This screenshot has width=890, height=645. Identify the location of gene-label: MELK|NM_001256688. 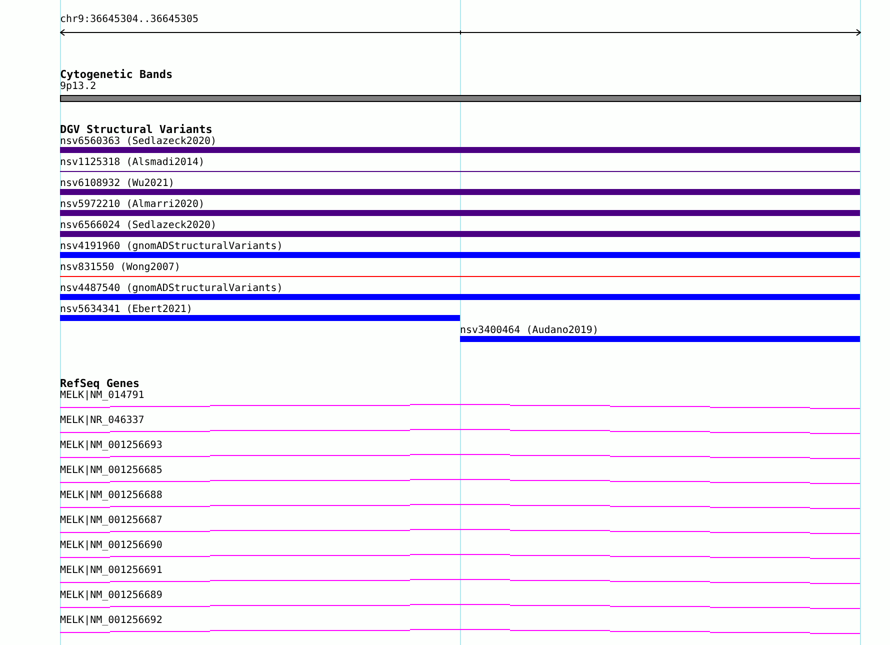
(112, 496).